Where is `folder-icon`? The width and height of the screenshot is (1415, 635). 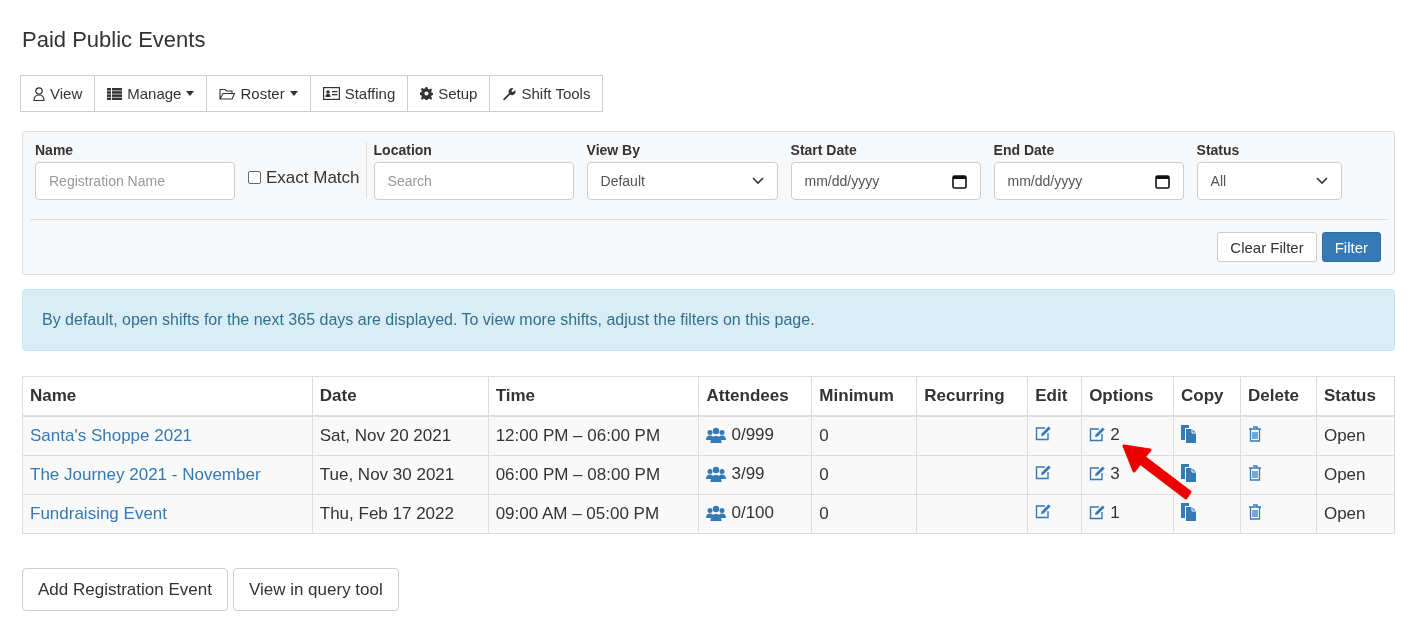 folder-icon is located at coordinates (227, 93).